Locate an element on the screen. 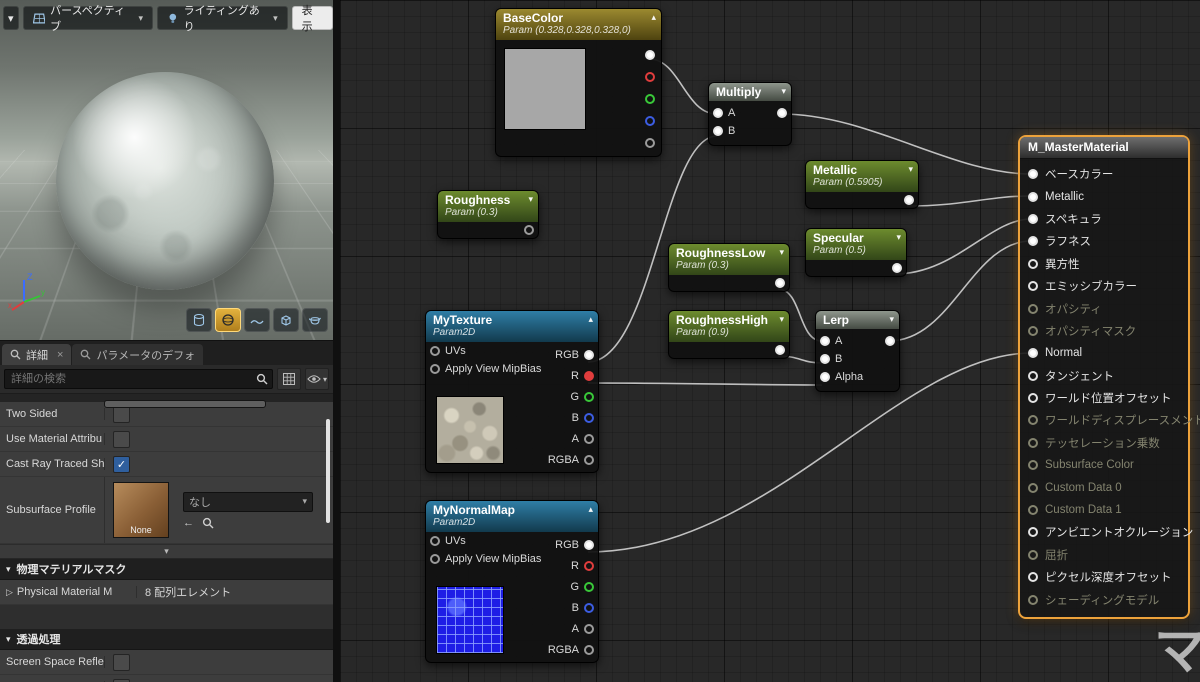 Image resolution: width=1200 pixels, height=682 pixels. material-input-row: オパシティ is located at coordinates (1104, 308).